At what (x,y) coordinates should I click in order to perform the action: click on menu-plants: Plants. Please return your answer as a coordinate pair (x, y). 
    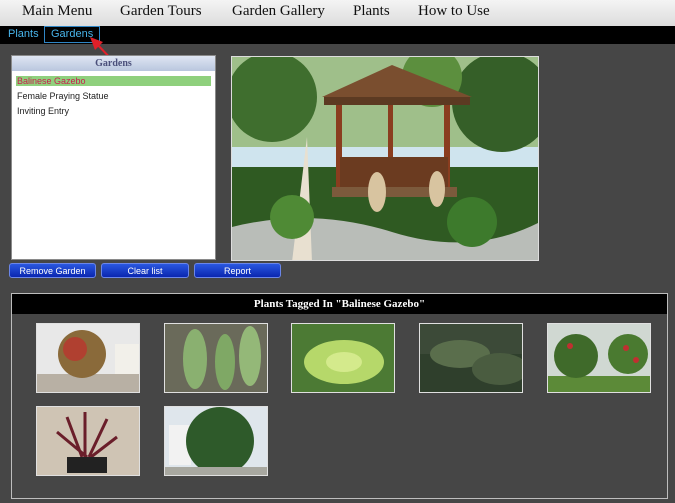
    Looking at the image, I should click on (371, 11).